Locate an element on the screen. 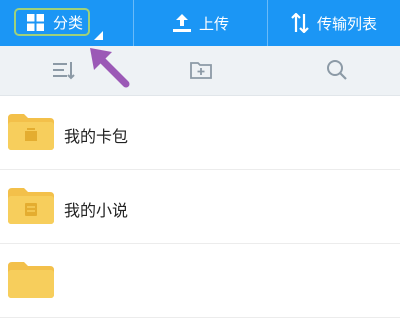 The image size is (400, 318). sort-icon is located at coordinates (64, 70).